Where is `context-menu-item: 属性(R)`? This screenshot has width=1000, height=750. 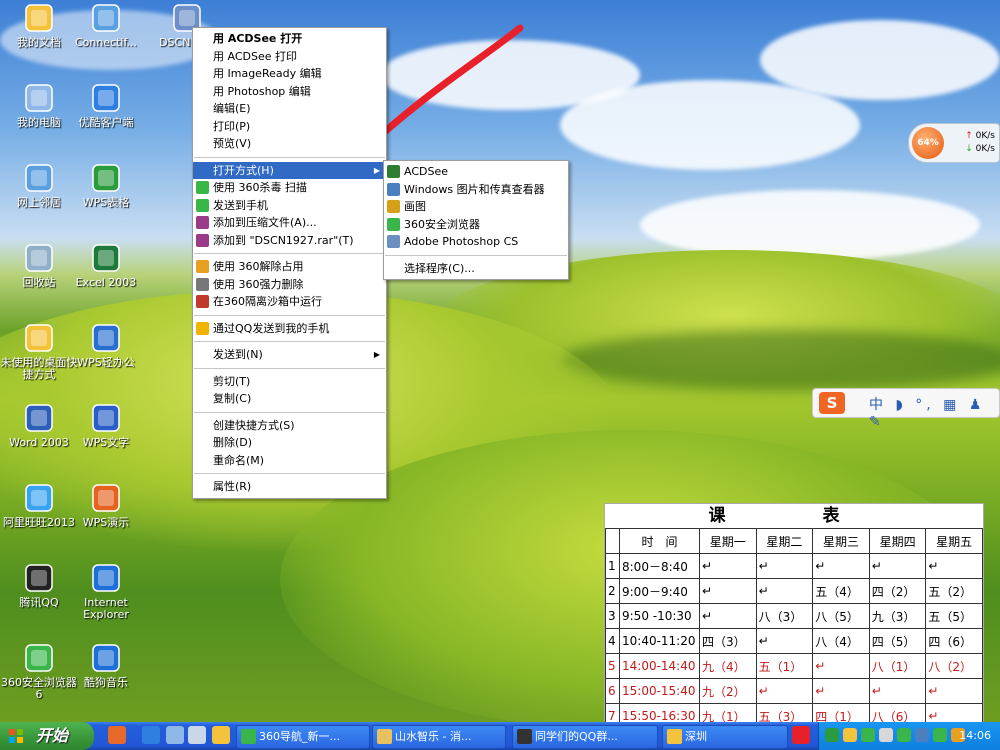
context-menu-item: 属性(R) is located at coordinates (289, 487).